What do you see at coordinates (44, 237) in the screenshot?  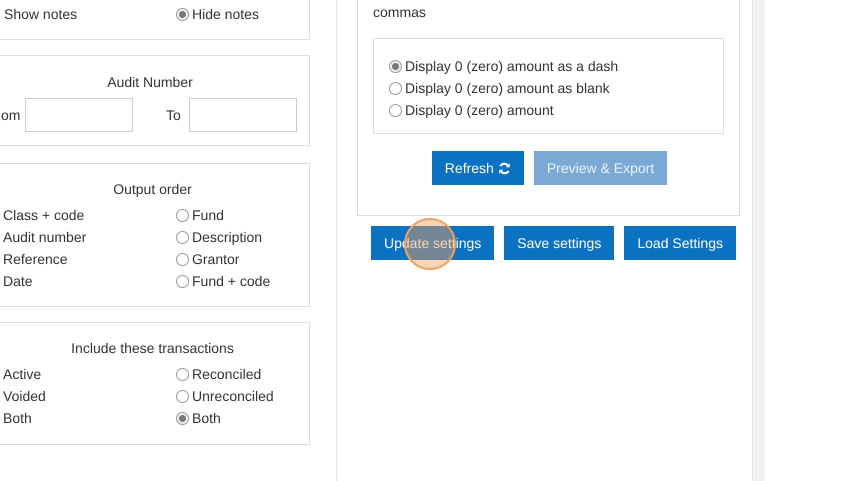 I see `option-label: Audit number` at bounding box center [44, 237].